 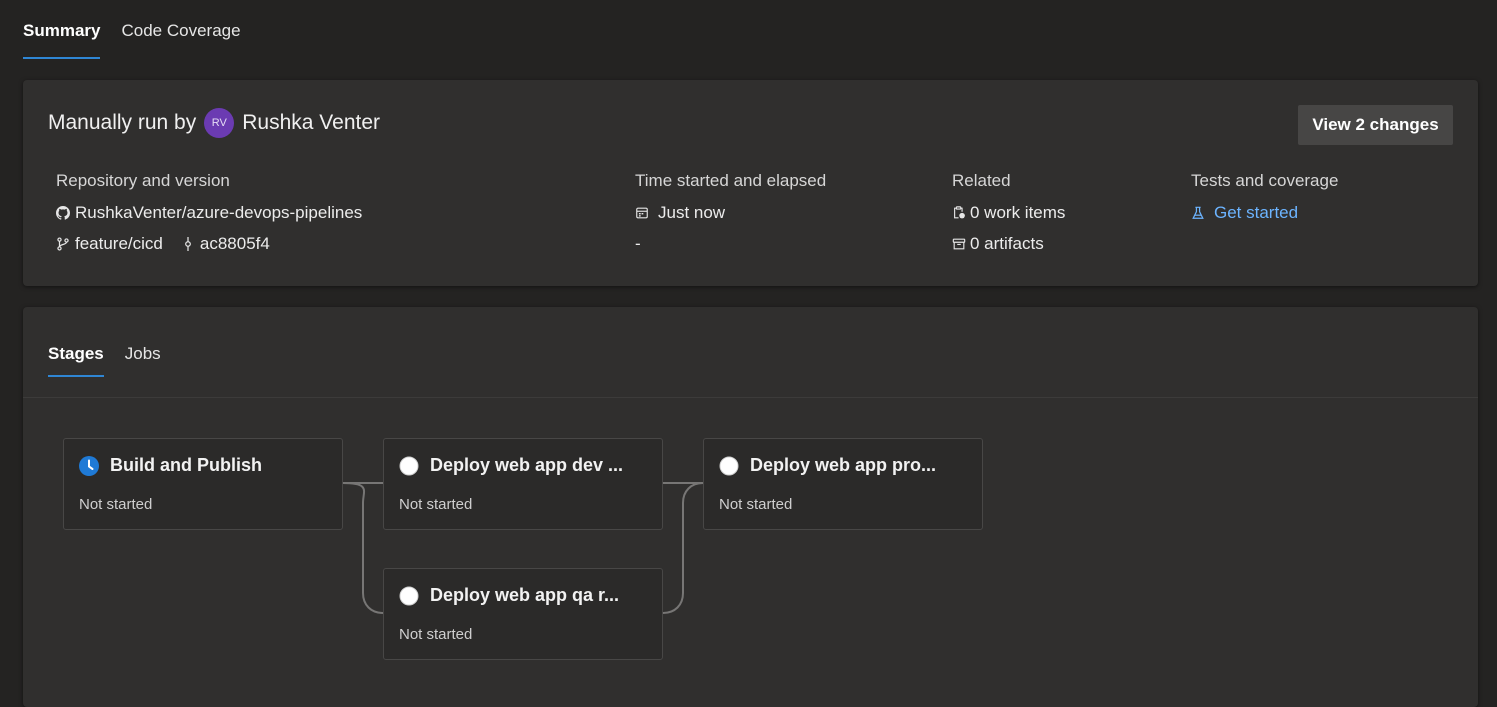 What do you see at coordinates (981, 180) in the screenshot?
I see `related-heading: Related` at bounding box center [981, 180].